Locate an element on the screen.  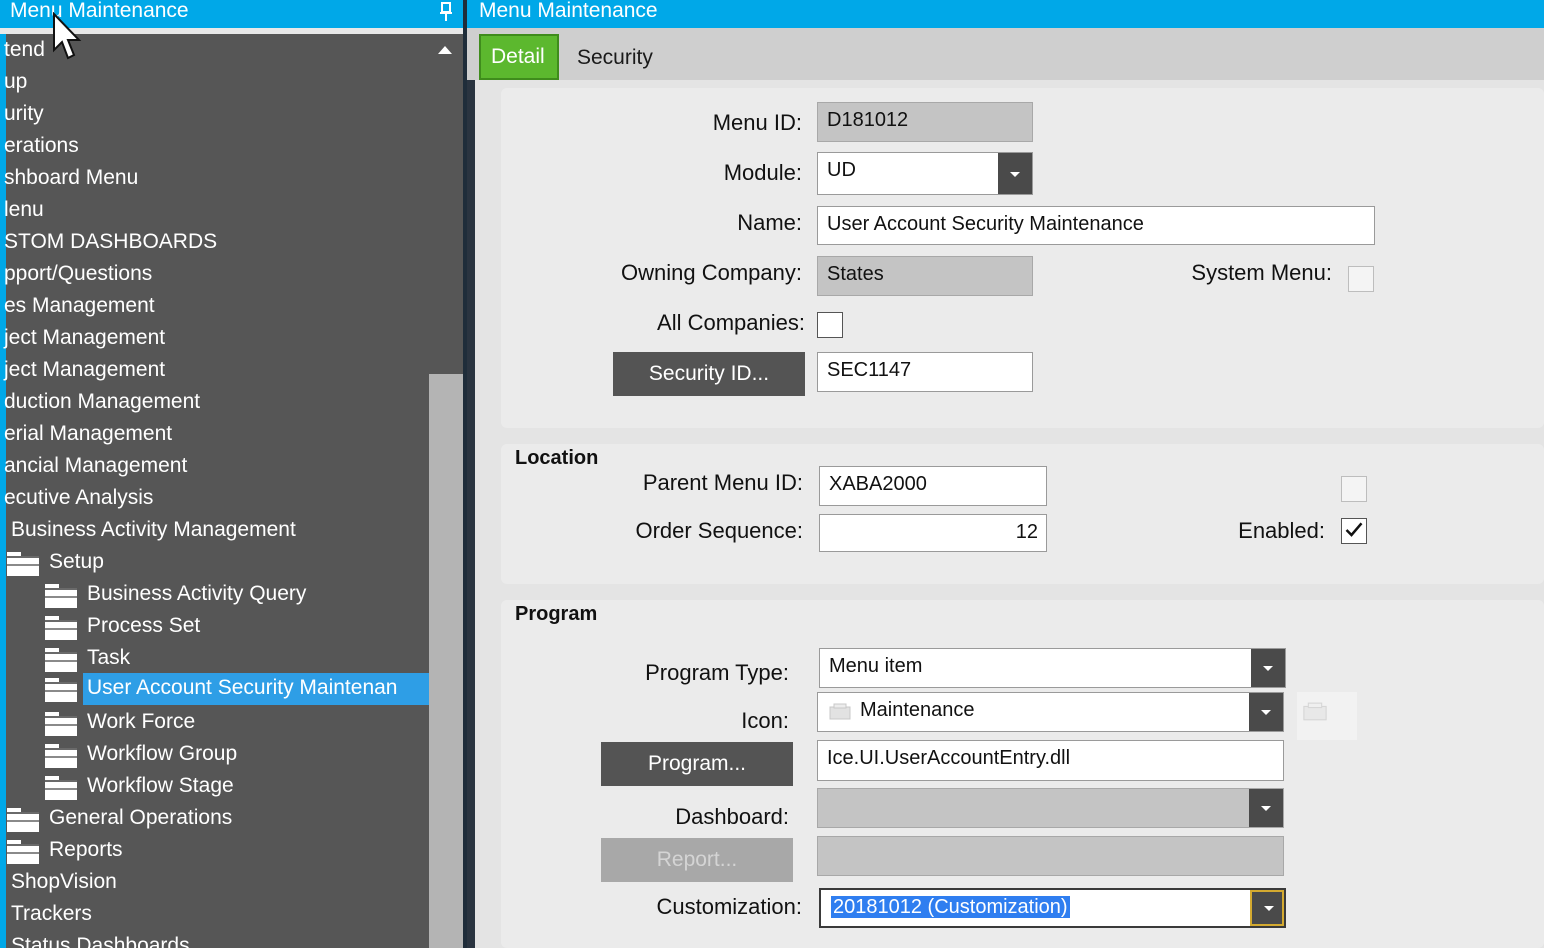
tree-item-label: User Account Security Maintenan is located at coordinates (242, 687).